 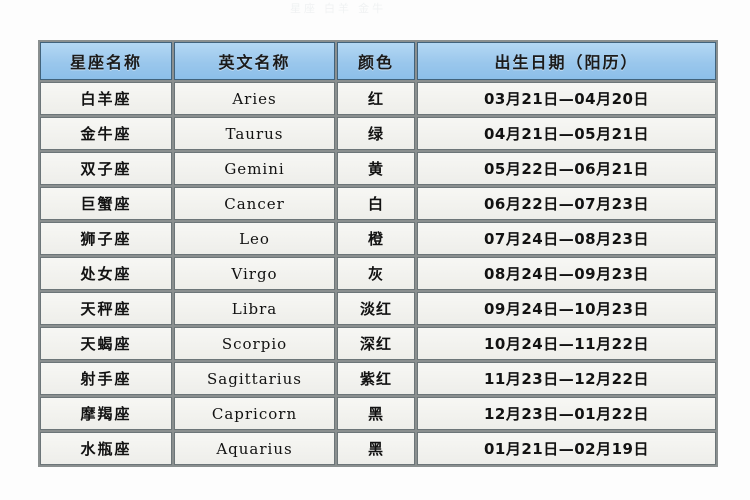 I want to click on cell-color: 深红, so click(x=376, y=343).